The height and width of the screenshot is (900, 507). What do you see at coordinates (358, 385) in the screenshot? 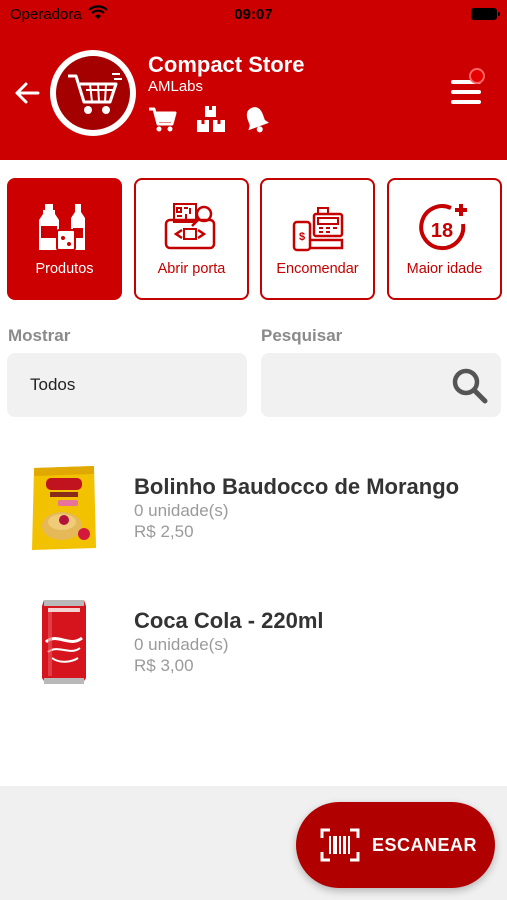
I see `search-input` at bounding box center [358, 385].